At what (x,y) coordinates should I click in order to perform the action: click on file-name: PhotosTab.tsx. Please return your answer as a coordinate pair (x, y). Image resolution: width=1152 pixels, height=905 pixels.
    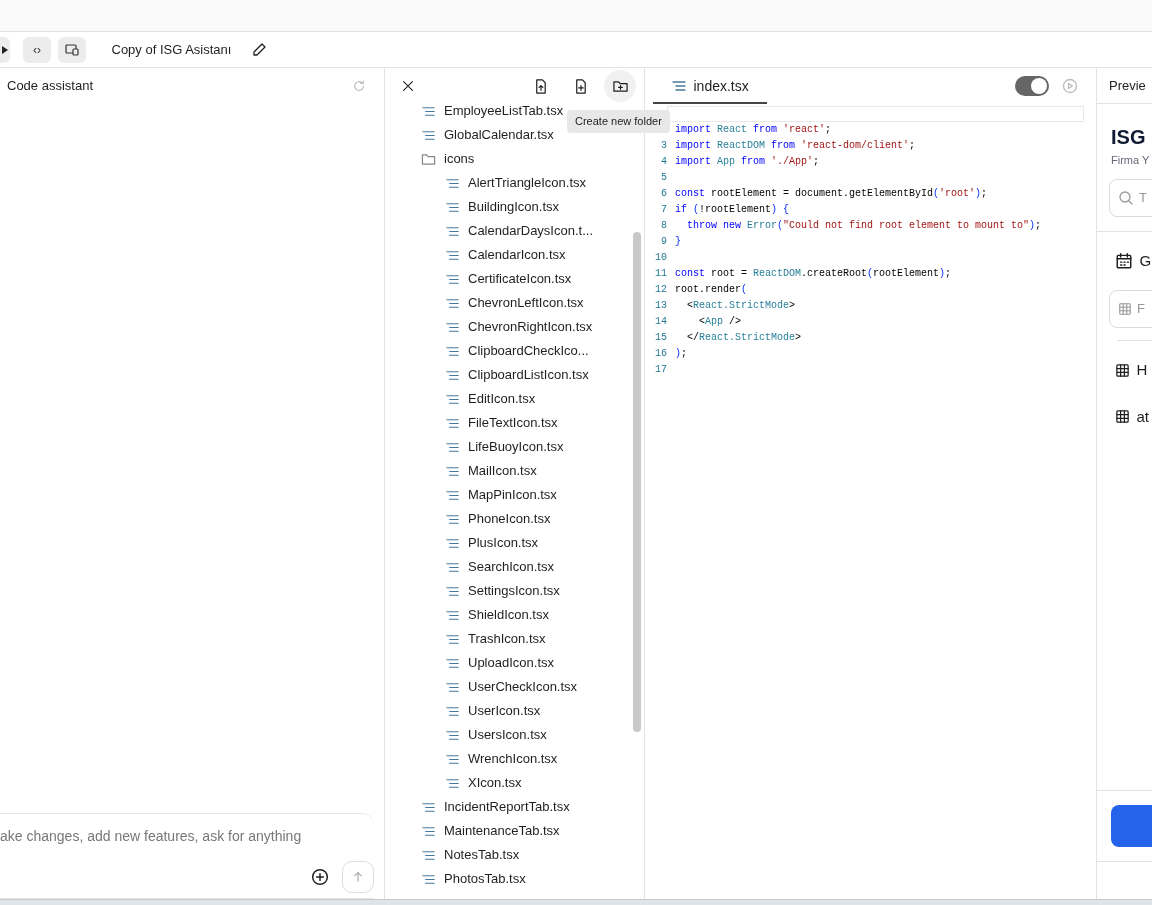
    Looking at the image, I should click on (485, 879).